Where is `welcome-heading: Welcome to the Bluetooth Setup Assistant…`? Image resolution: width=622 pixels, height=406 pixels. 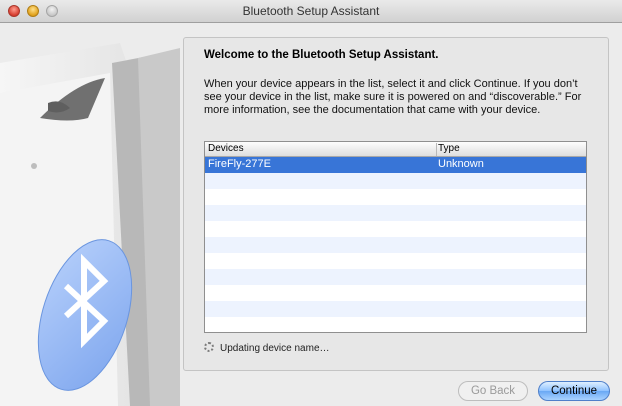
welcome-heading: Welcome to the Bluetooth Setup Assistant… is located at coordinates (321, 55).